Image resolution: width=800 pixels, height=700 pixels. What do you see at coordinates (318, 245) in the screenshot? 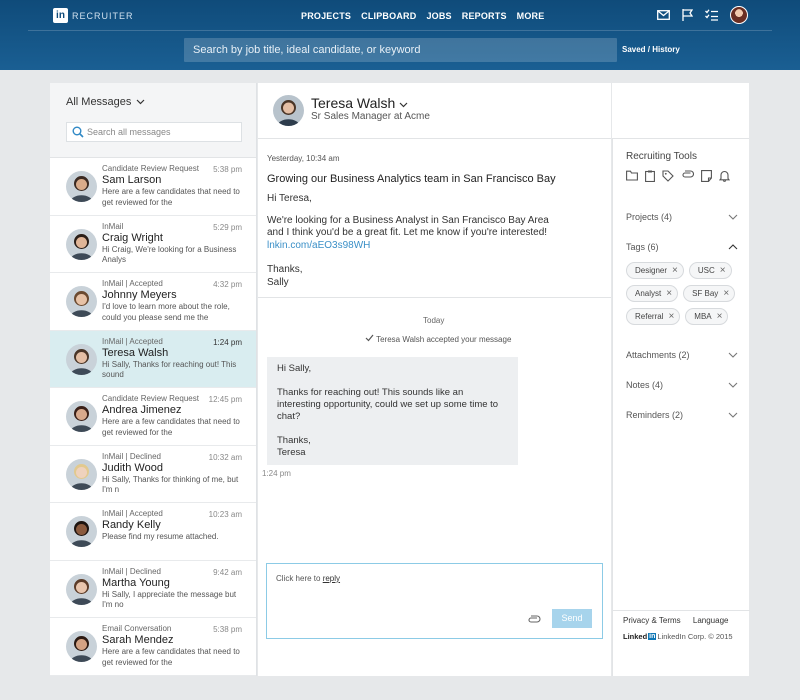
I see `email-link: lnkin.com/aEO3s98WH` at bounding box center [318, 245].